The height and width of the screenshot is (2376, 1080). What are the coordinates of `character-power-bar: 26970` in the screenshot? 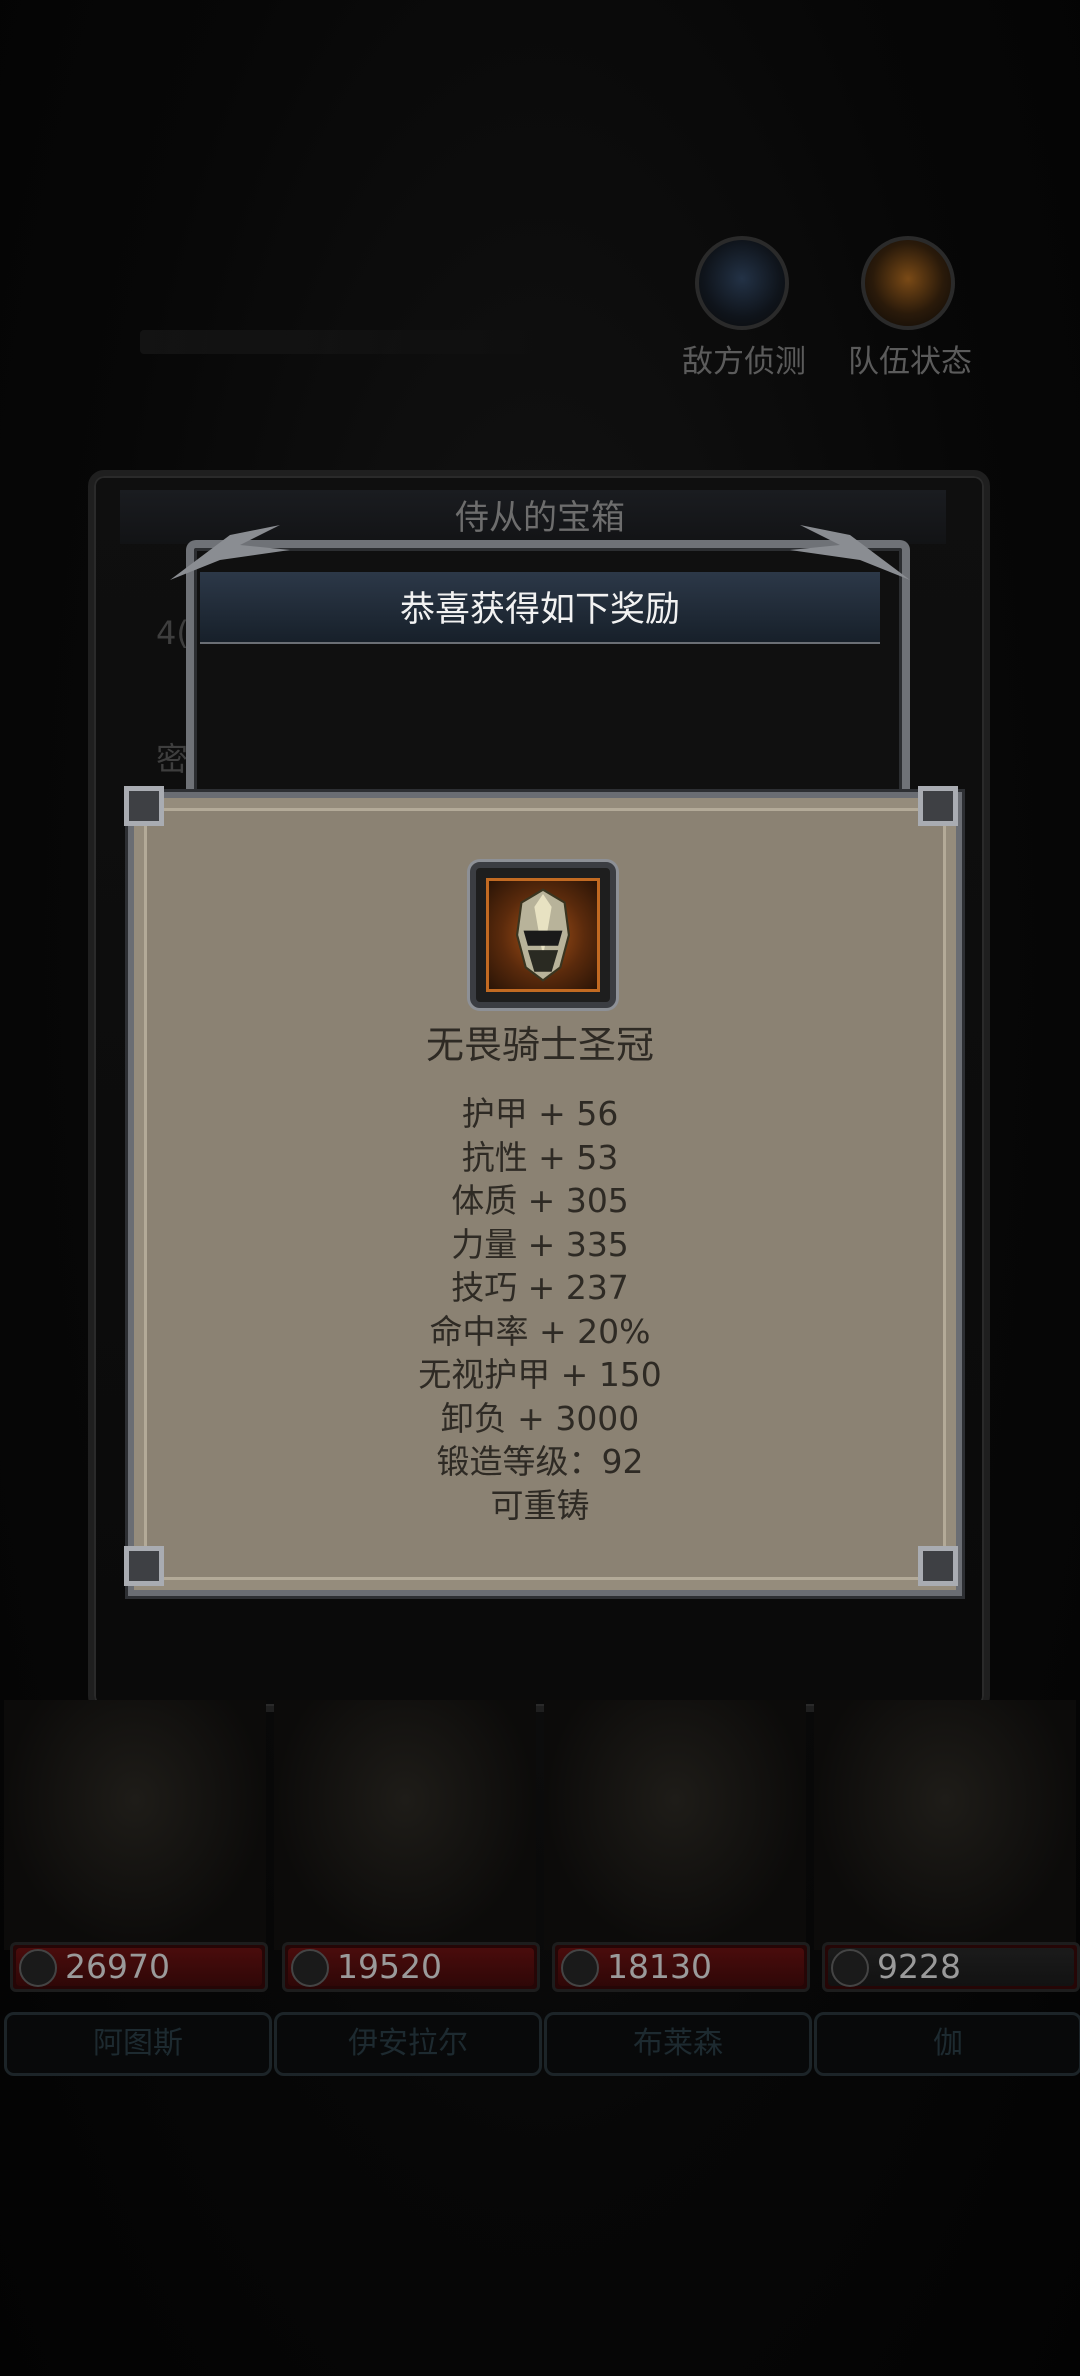 It's located at (139, 1967).